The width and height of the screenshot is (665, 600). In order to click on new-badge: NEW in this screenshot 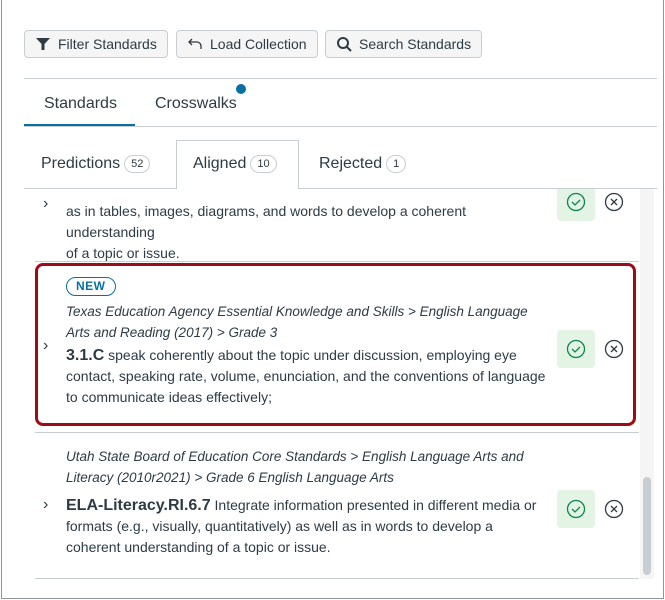, I will do `click(91, 286)`.